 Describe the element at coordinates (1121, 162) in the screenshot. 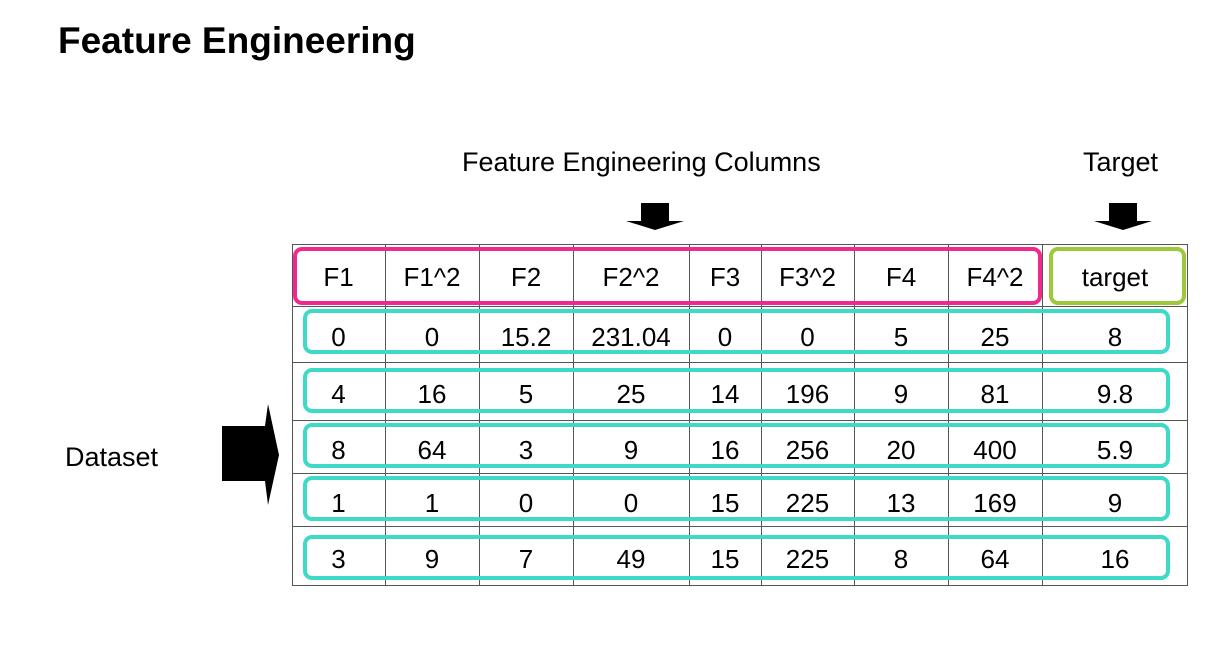

I see `target-caption: Target` at that location.